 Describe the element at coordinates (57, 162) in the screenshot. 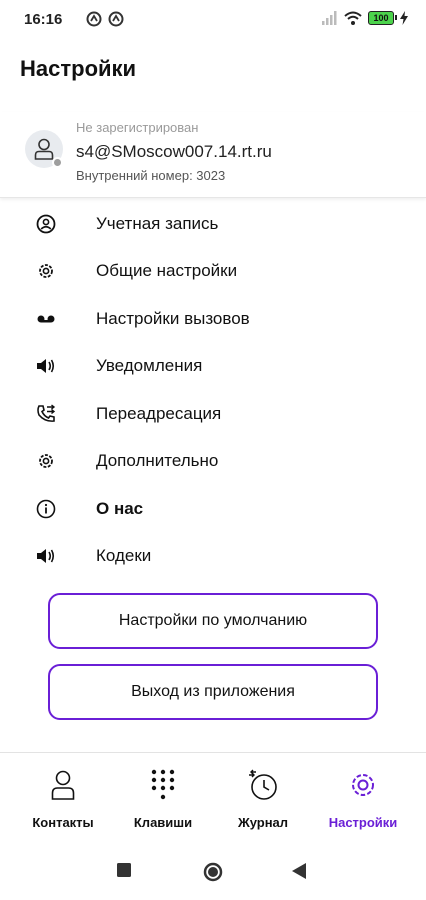

I see `presence-status-dot` at that location.